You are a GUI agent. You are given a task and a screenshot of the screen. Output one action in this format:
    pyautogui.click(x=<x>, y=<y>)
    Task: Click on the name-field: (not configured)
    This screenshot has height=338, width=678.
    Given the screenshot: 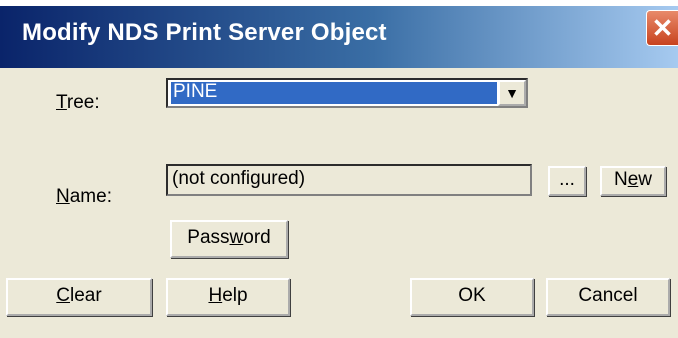 What is the action you would take?
    pyautogui.click(x=349, y=180)
    